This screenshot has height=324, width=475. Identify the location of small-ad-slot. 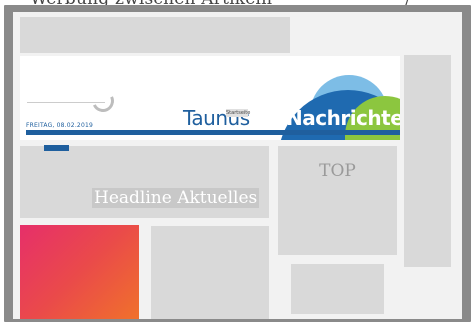
(337, 289).